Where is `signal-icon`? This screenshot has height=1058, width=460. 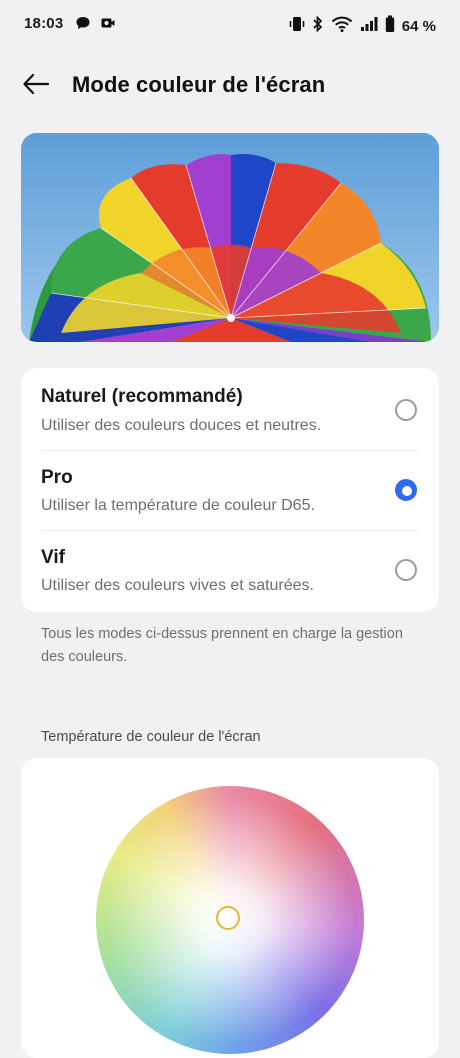 signal-icon is located at coordinates (369, 26).